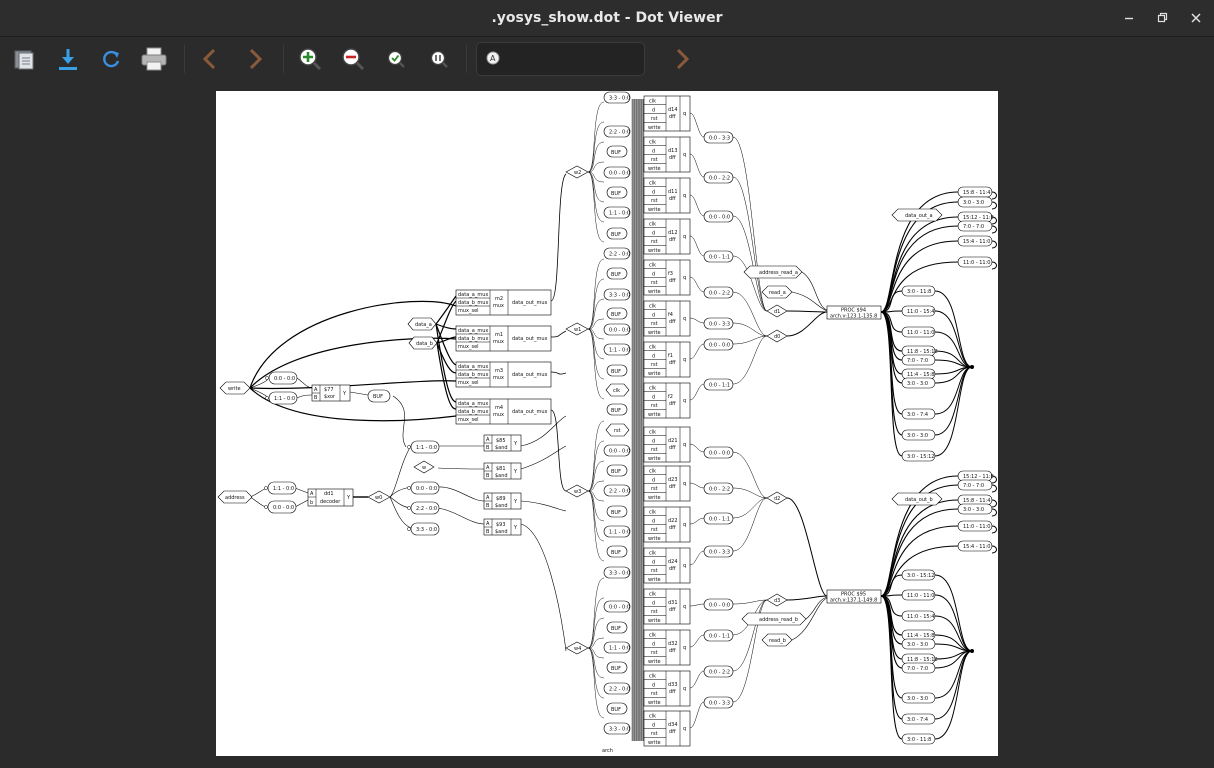  Describe the element at coordinates (577, 491) in the screenshot. I see `wire-w3: w3` at that location.